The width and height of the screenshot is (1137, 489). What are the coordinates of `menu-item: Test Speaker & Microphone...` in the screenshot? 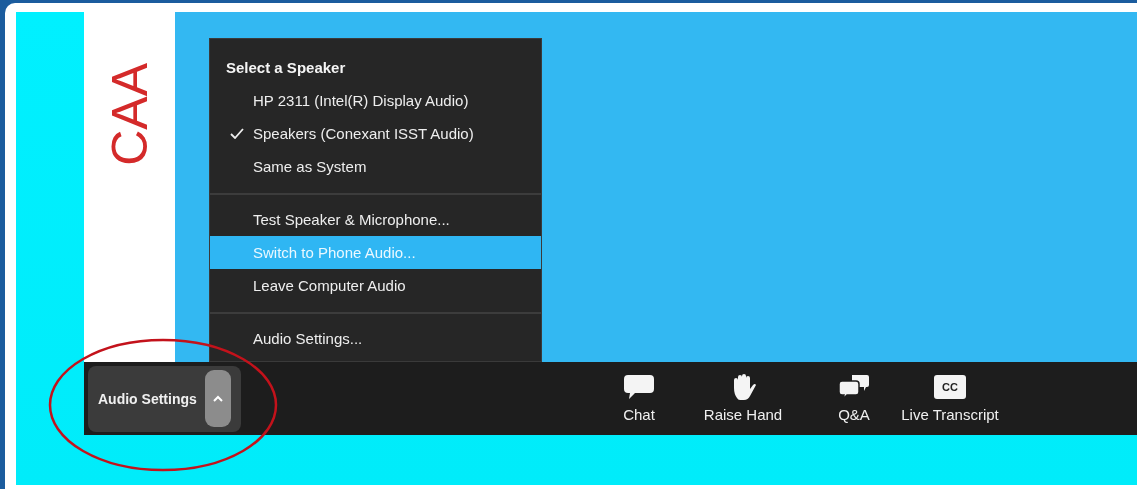 It's located at (375, 219).